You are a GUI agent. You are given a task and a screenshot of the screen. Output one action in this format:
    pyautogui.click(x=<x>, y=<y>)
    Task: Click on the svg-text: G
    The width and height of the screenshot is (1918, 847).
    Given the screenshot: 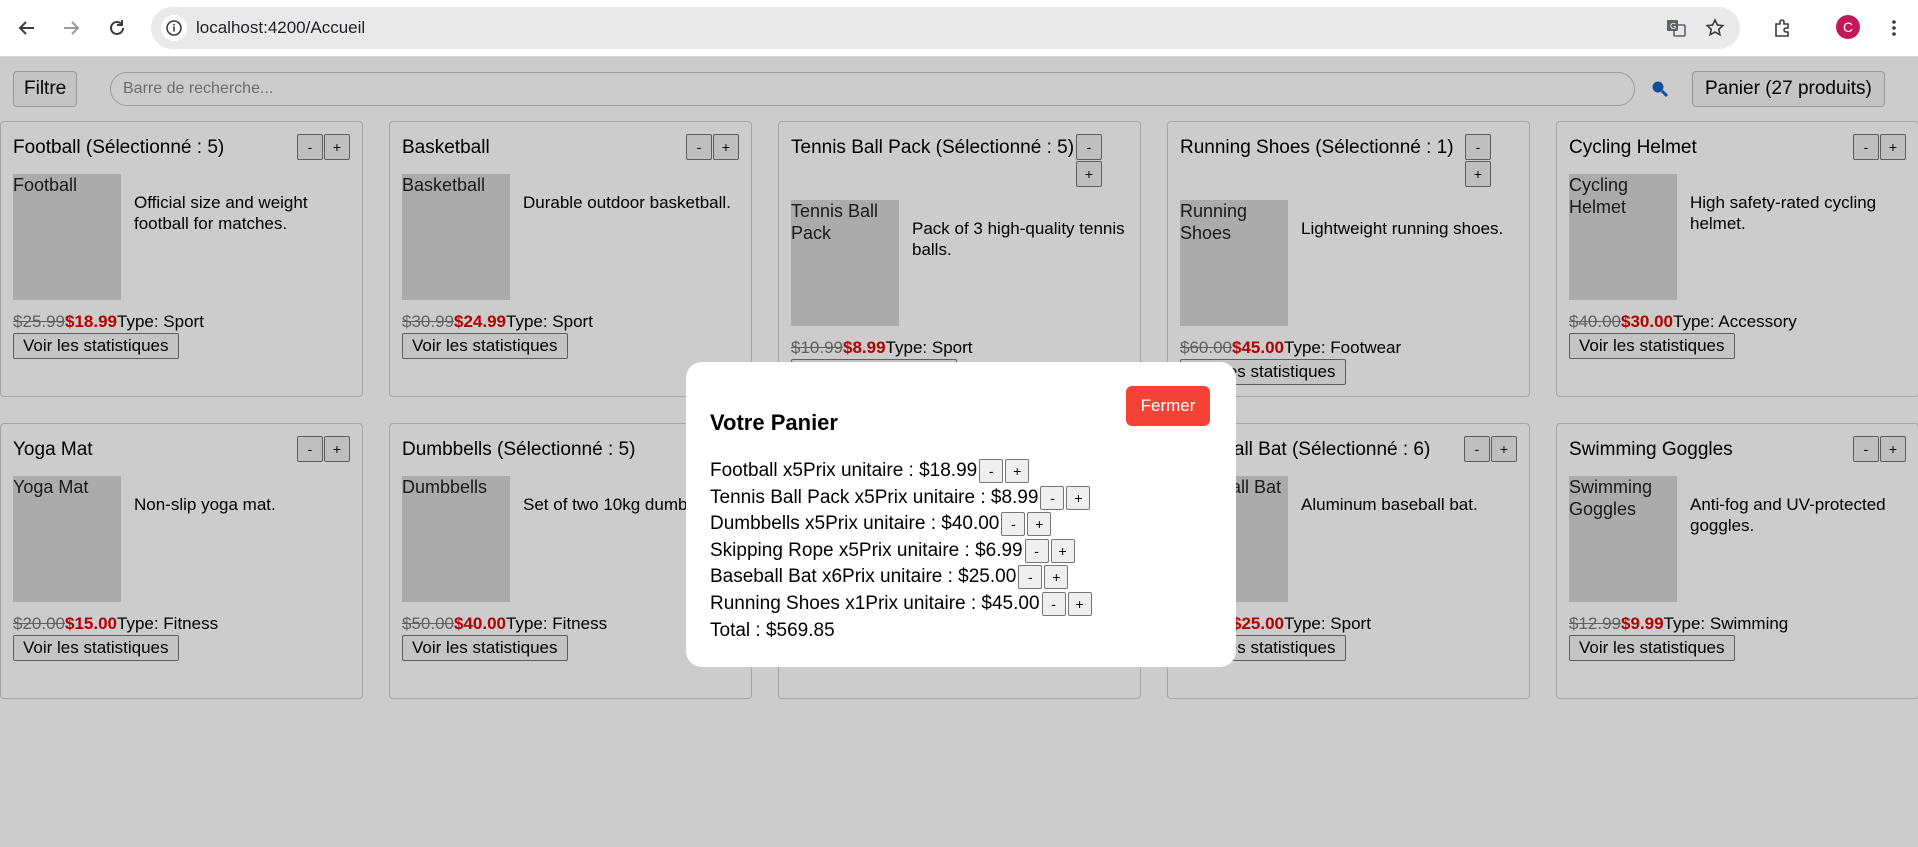 What is the action you would take?
    pyautogui.click(x=1673, y=26)
    